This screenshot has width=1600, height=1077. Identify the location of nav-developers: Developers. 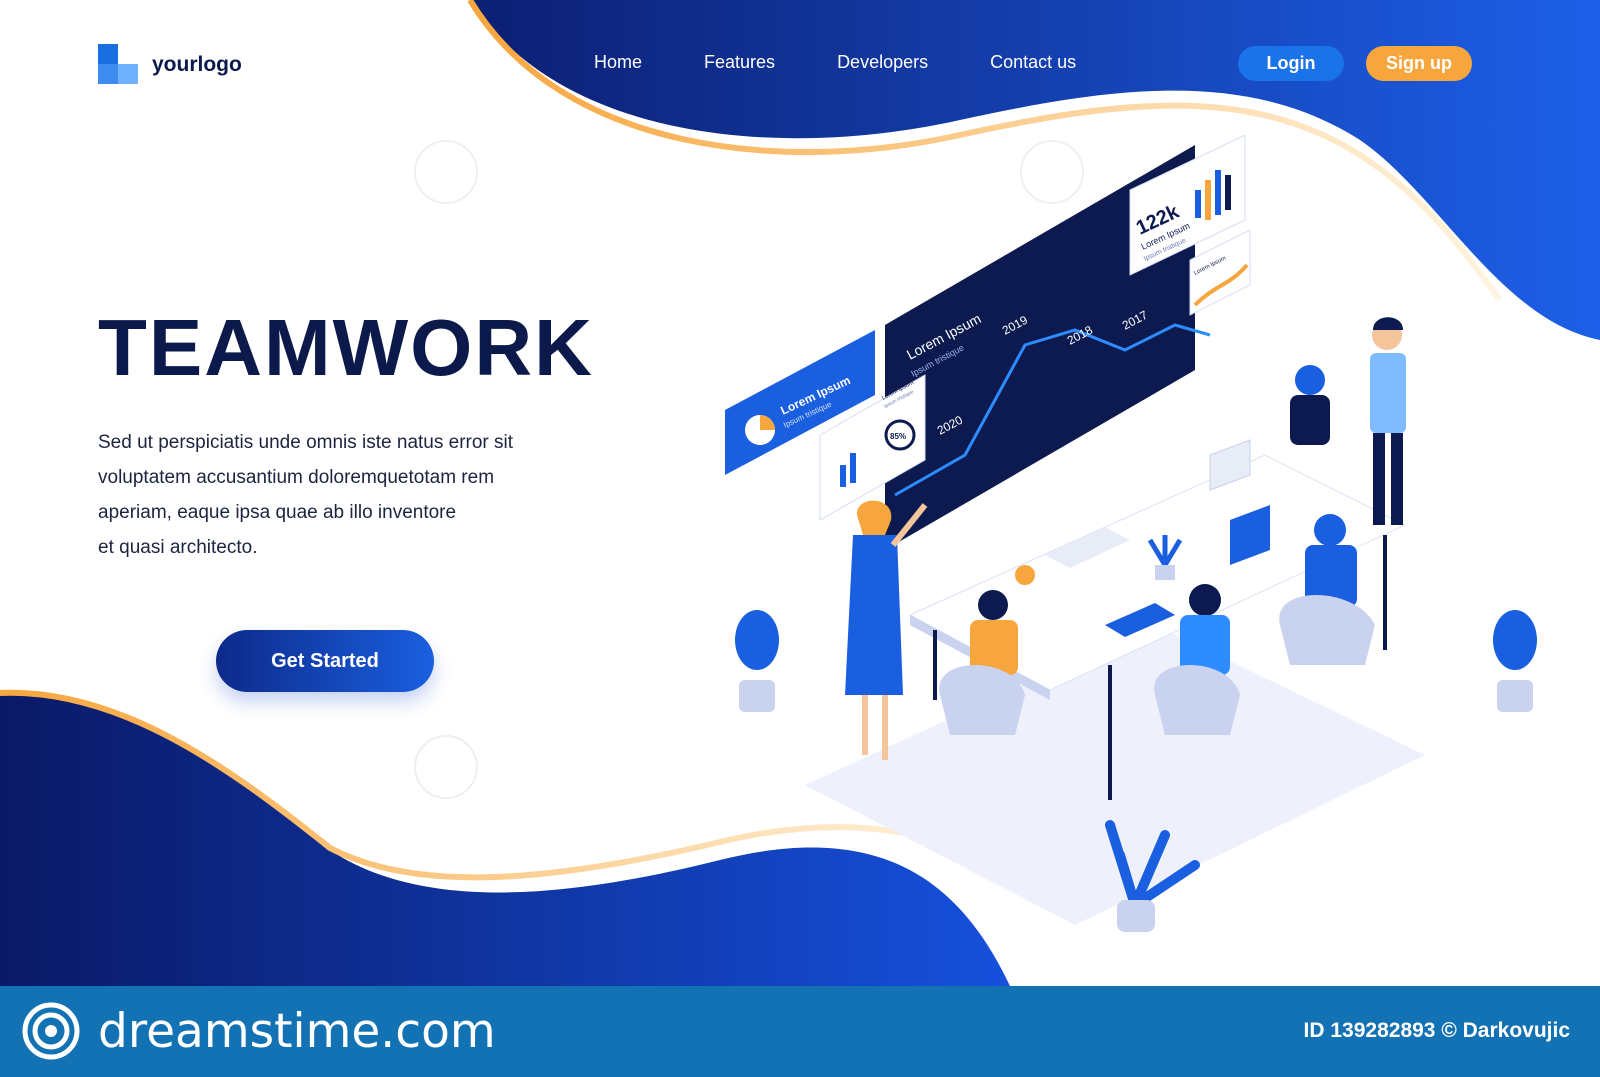
(882, 62).